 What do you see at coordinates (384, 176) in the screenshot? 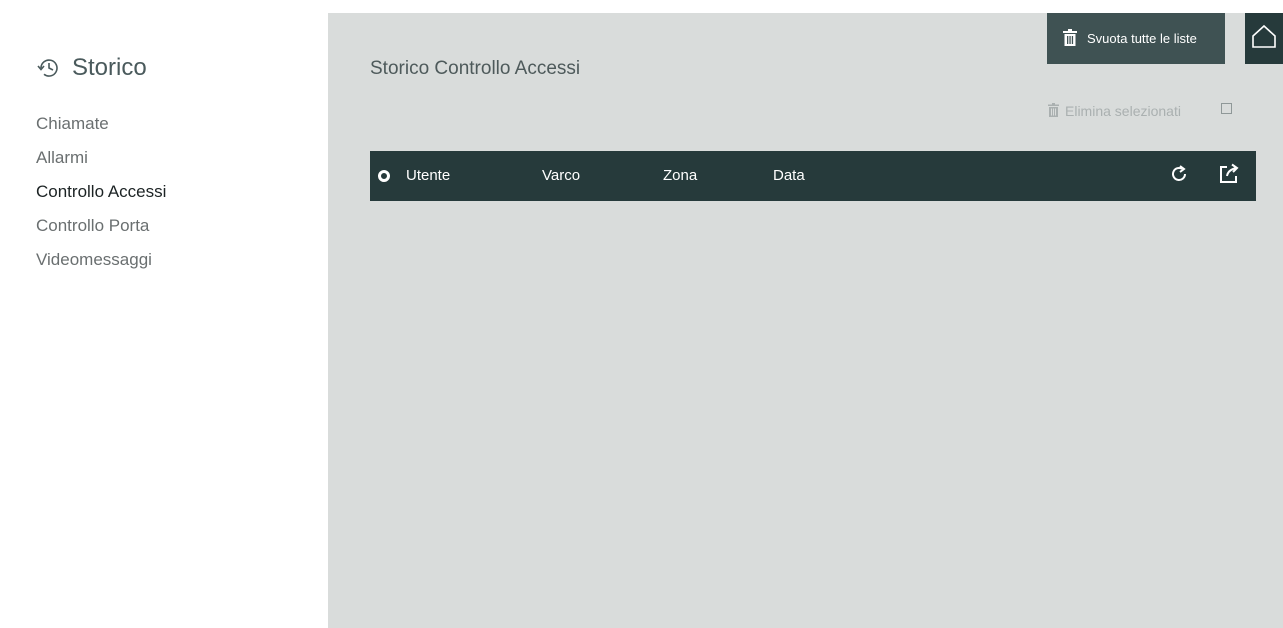
I see `select-all-radio` at bounding box center [384, 176].